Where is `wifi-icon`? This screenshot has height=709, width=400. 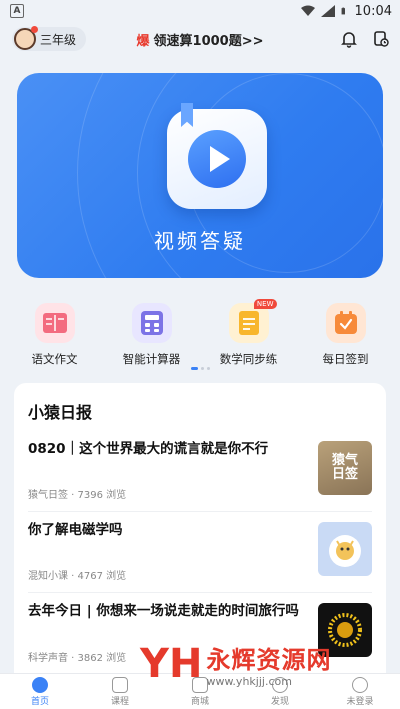 wifi-icon is located at coordinates (307, 10).